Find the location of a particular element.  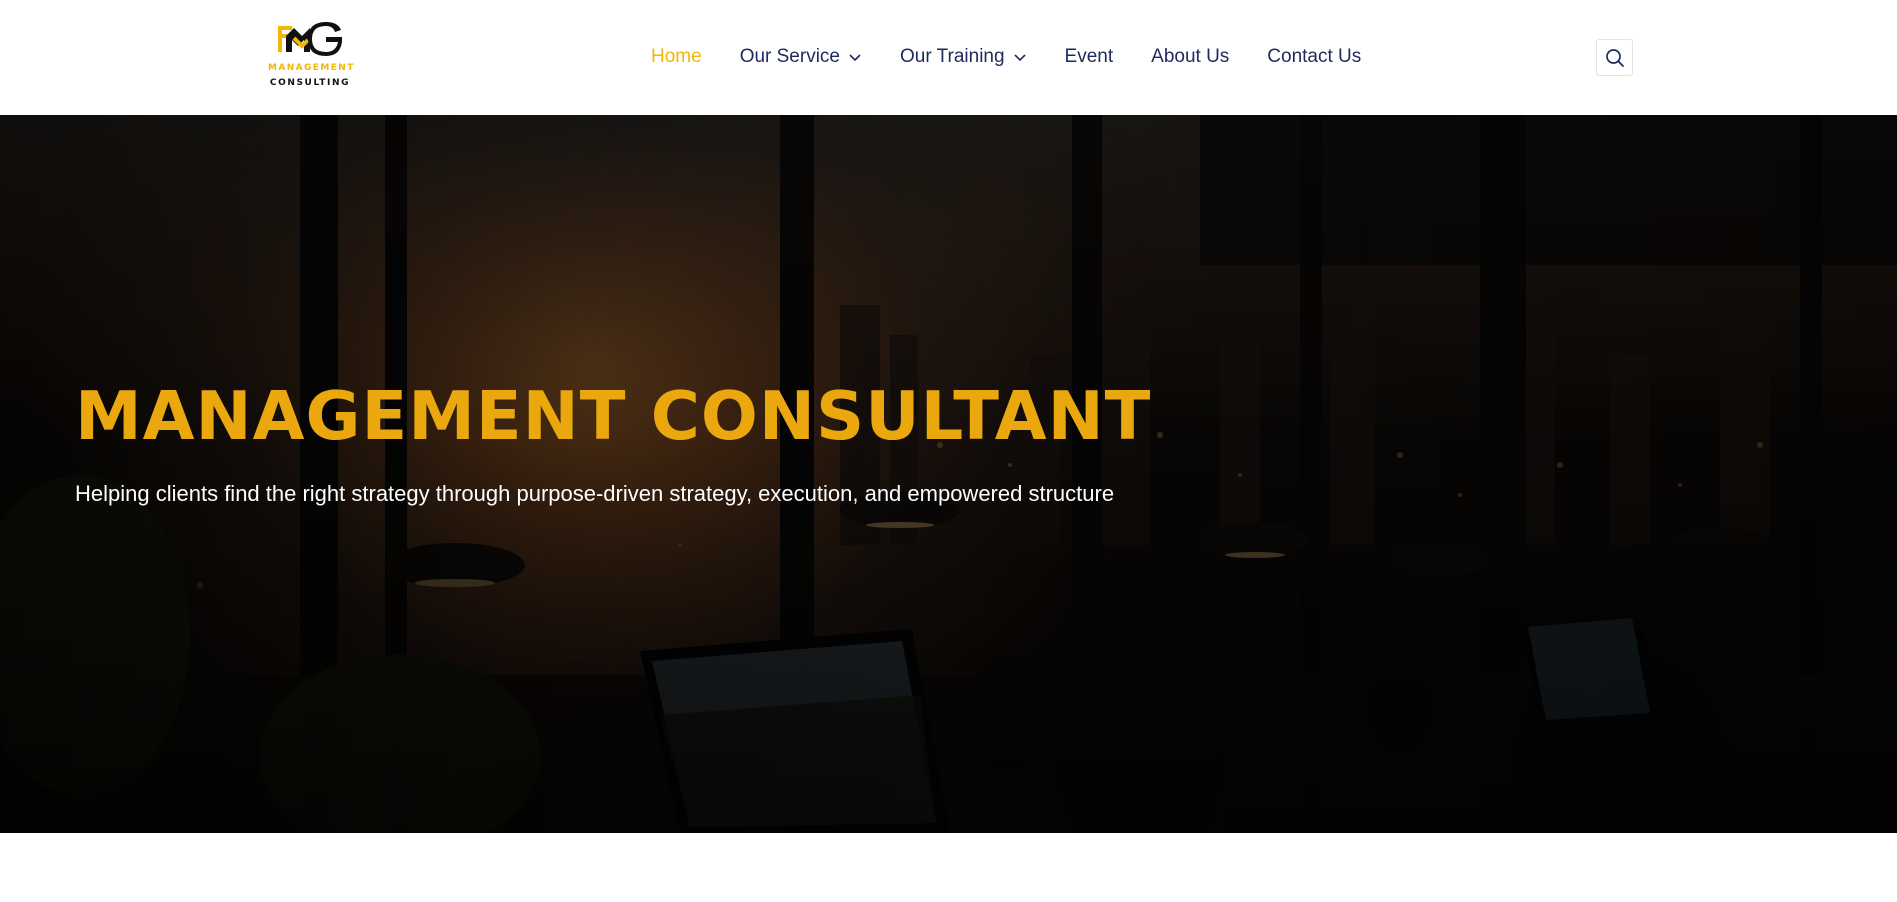

page-content-area is located at coordinates (948, 867).